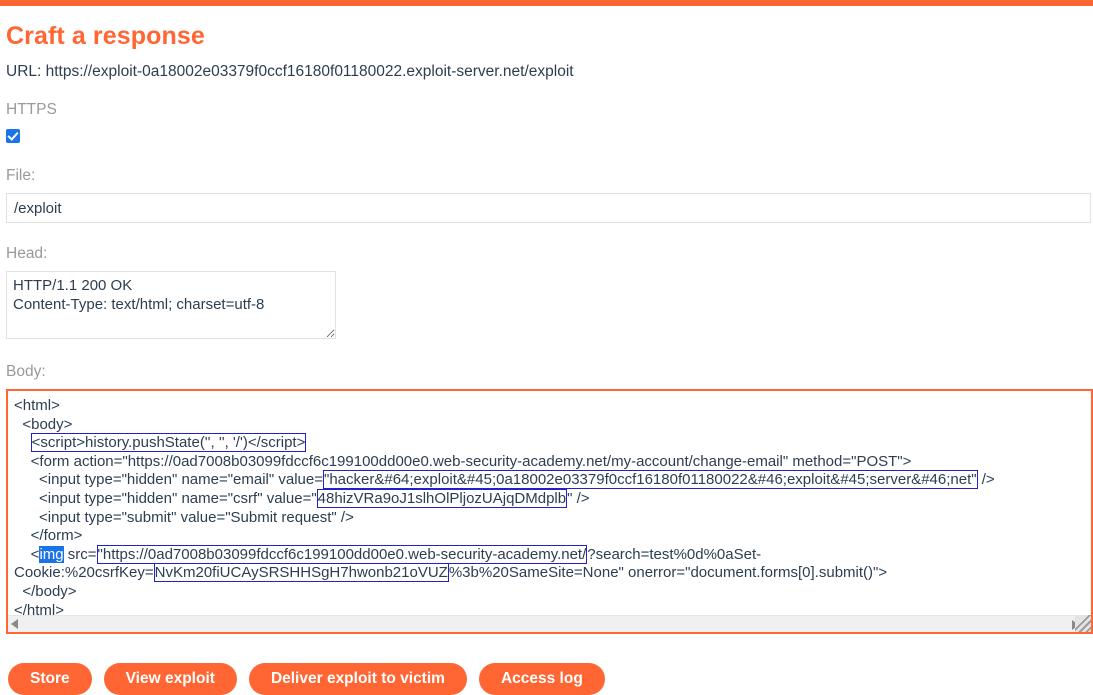 The height and width of the screenshot is (695, 1093). Describe the element at coordinates (301, 573) in the screenshot. I see `highlight-box-csrf-key: NvKm20fiUCAySRSHHSgH7hwonb21oVUZ` at that location.